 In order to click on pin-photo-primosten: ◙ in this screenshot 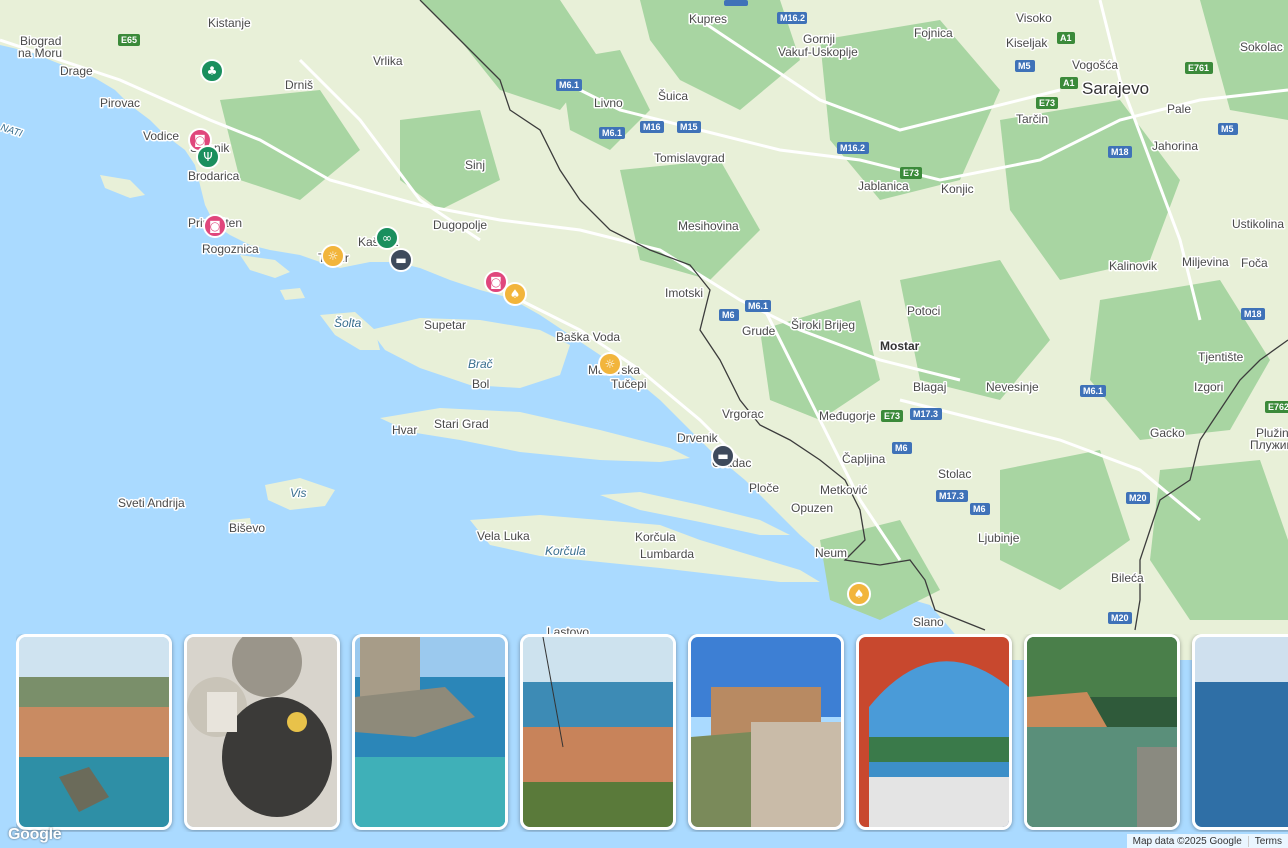, I will do `click(215, 226)`.